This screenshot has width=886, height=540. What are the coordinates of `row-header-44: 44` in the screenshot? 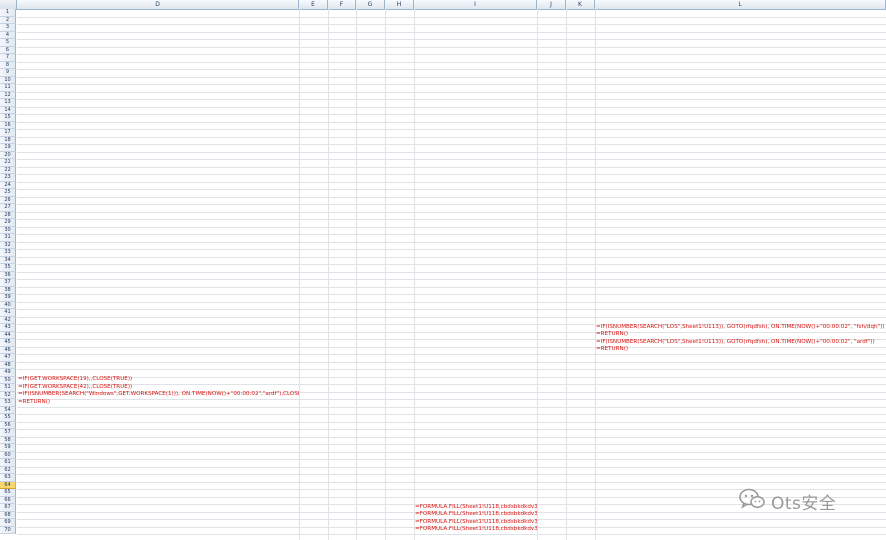 It's located at (8, 335).